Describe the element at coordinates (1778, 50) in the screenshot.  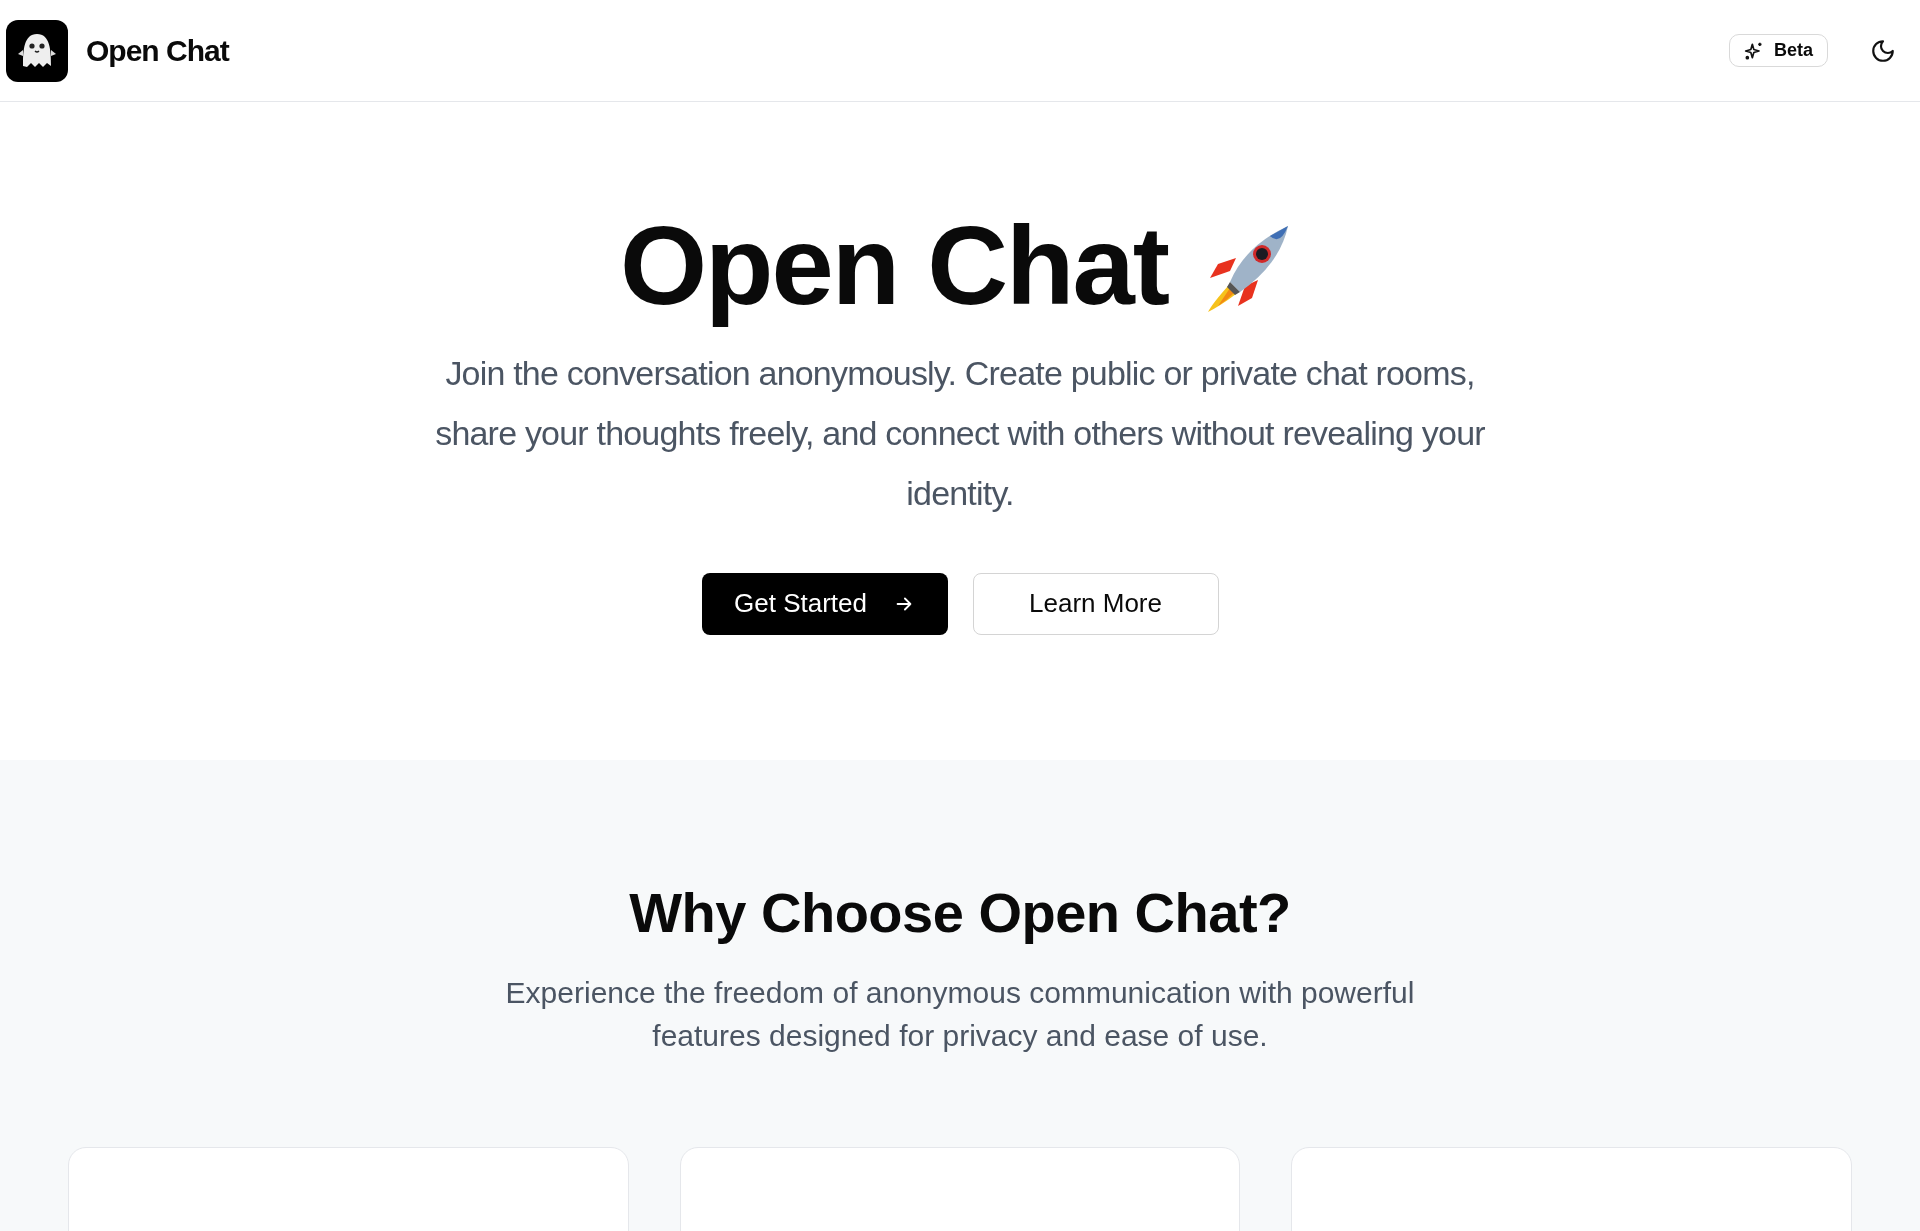
I see `beta-badge: Beta` at that location.